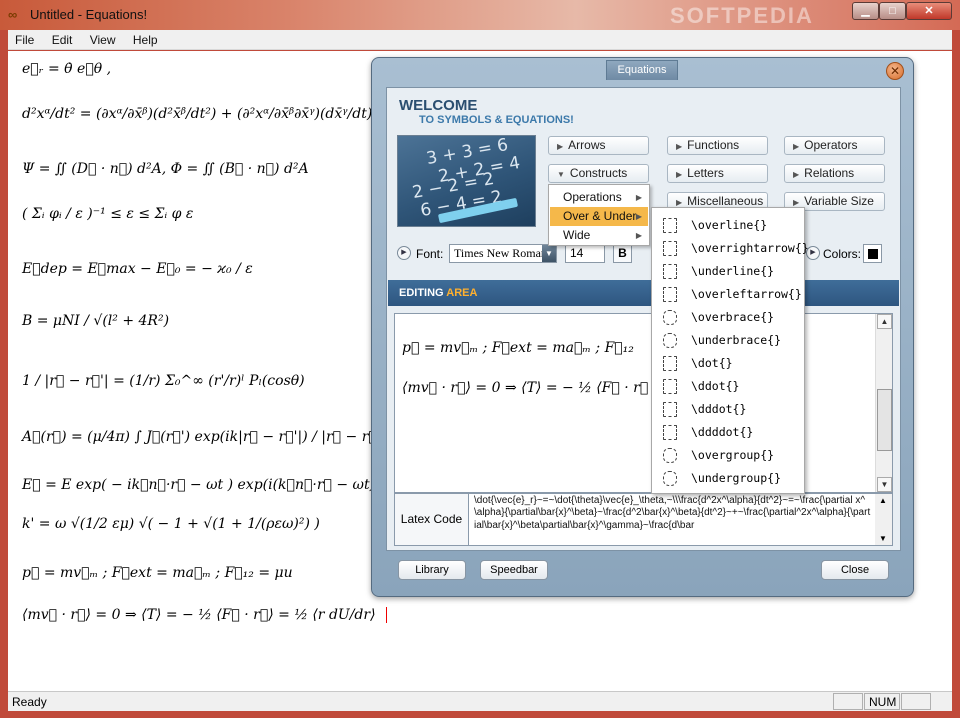 This screenshot has width=960, height=718. Describe the element at coordinates (137, 269) in the screenshot. I see `equation-line: E⃗dep = E⃗max − E⃗₀ = − ϰ₀ / ε` at that location.